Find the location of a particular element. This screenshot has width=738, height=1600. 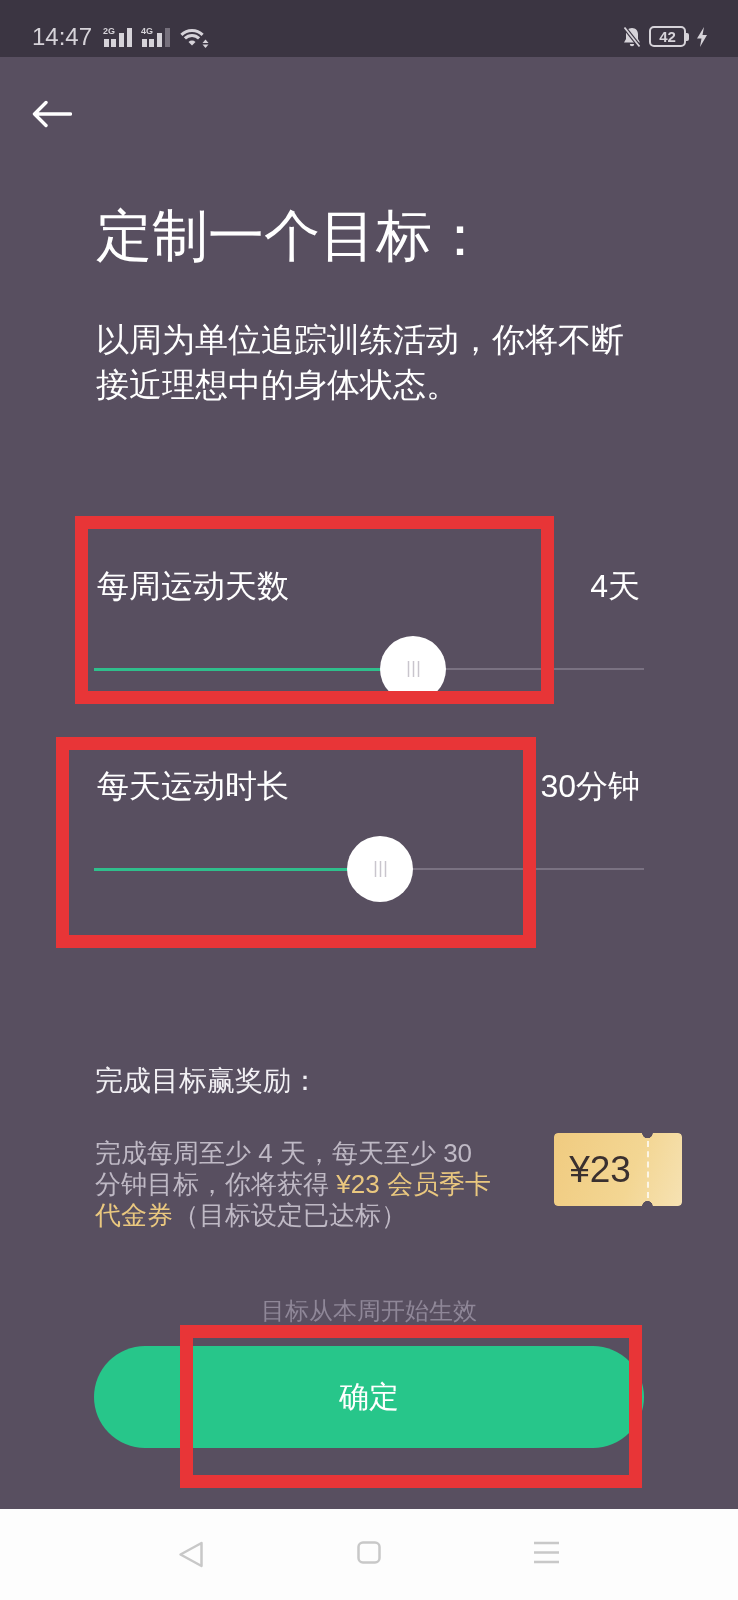

coupon-ticket: ¥23 is located at coordinates (618, 1169).